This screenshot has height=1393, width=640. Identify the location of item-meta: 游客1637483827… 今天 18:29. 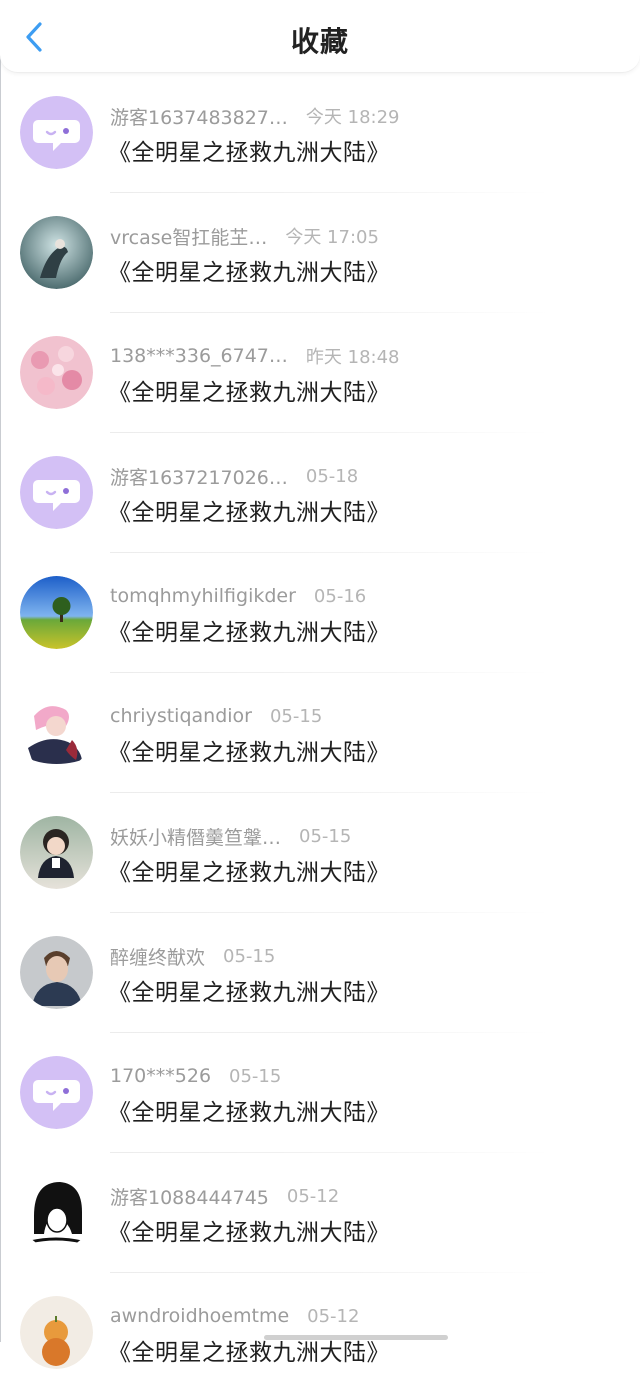
(255, 116).